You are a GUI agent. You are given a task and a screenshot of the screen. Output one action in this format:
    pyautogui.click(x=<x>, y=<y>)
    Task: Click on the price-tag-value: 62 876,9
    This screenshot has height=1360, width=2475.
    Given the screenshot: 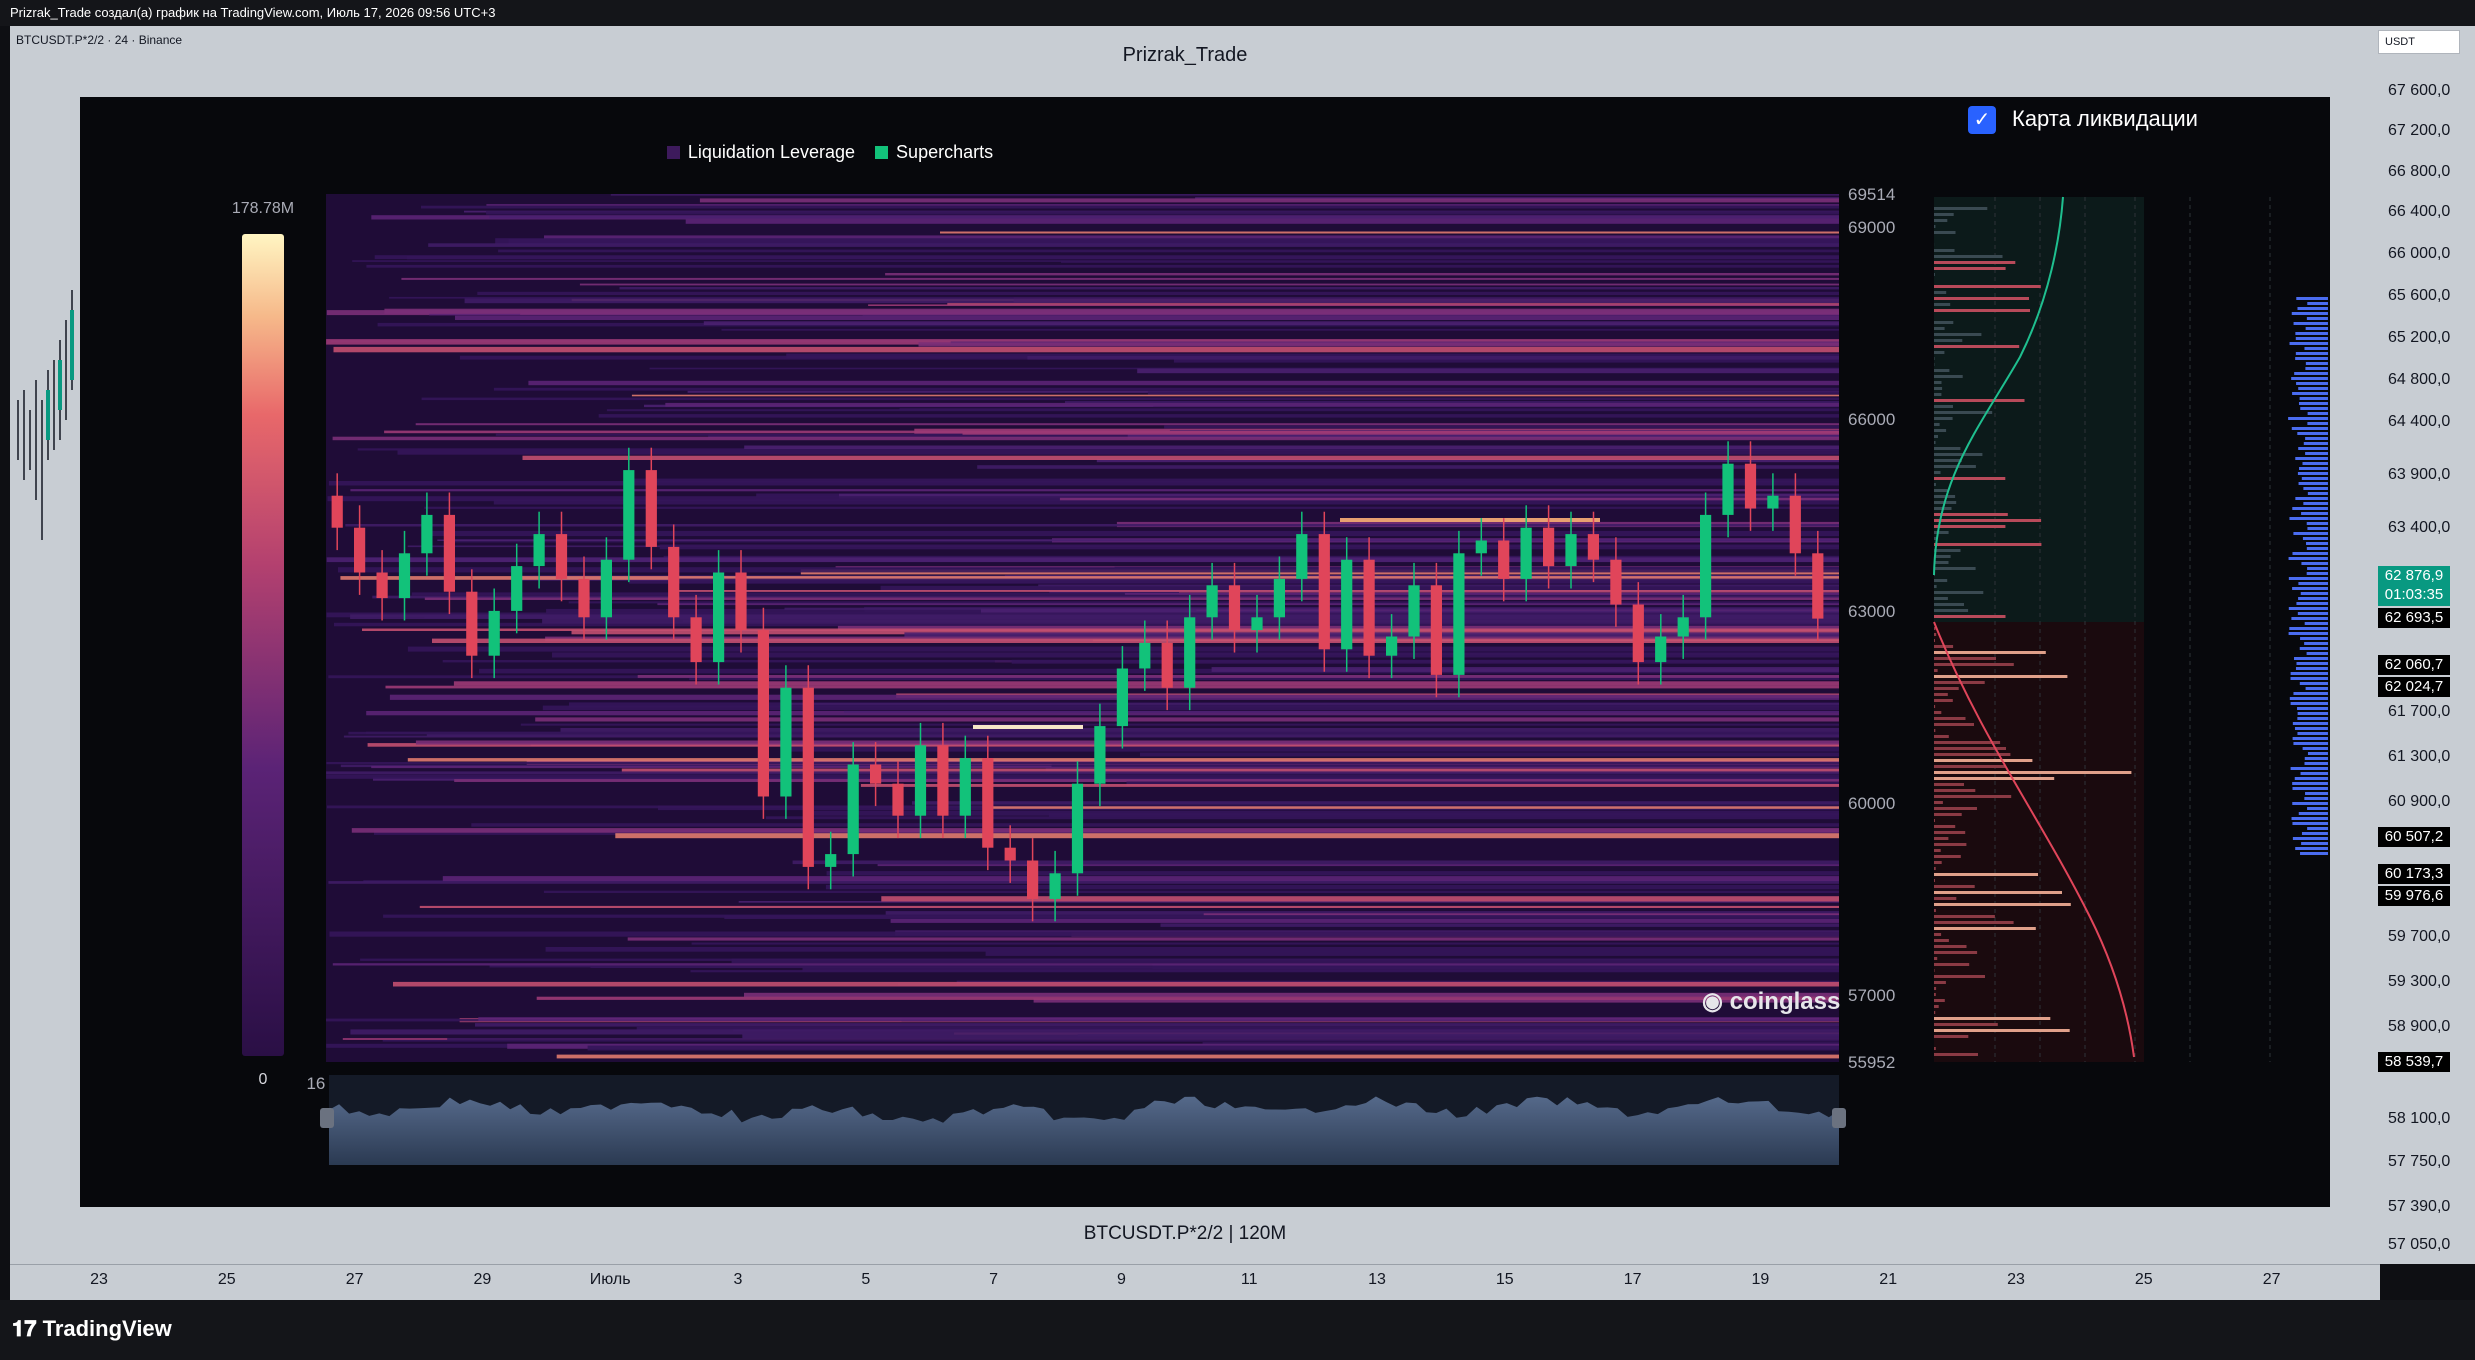 What is the action you would take?
    pyautogui.click(x=2414, y=575)
    